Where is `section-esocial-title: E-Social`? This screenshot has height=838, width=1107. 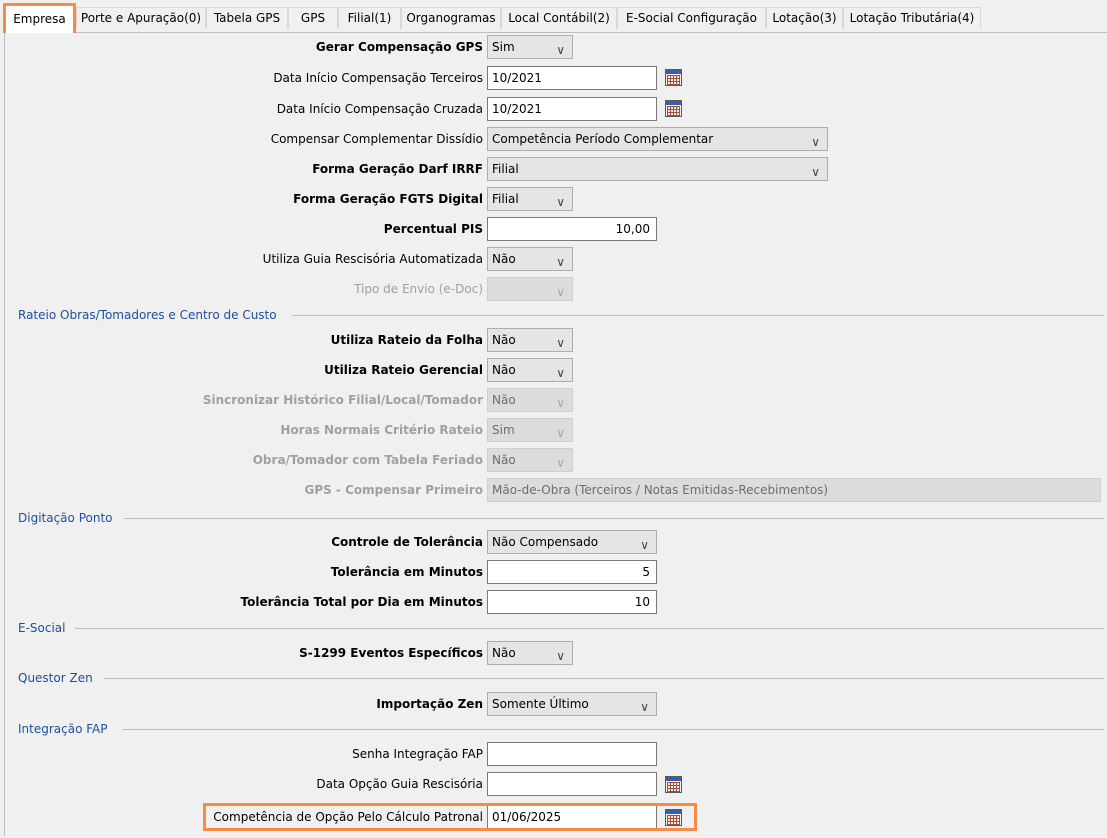
section-esocial-title: E-Social is located at coordinates (42, 628).